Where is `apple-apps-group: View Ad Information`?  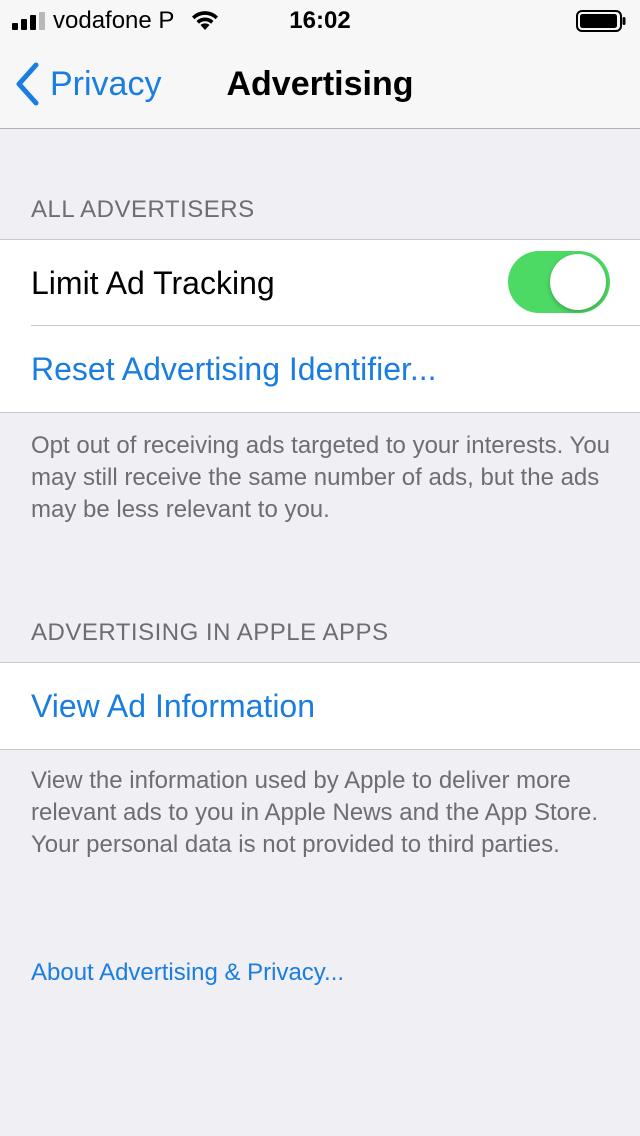 apple-apps-group: View Ad Information is located at coordinates (320, 706).